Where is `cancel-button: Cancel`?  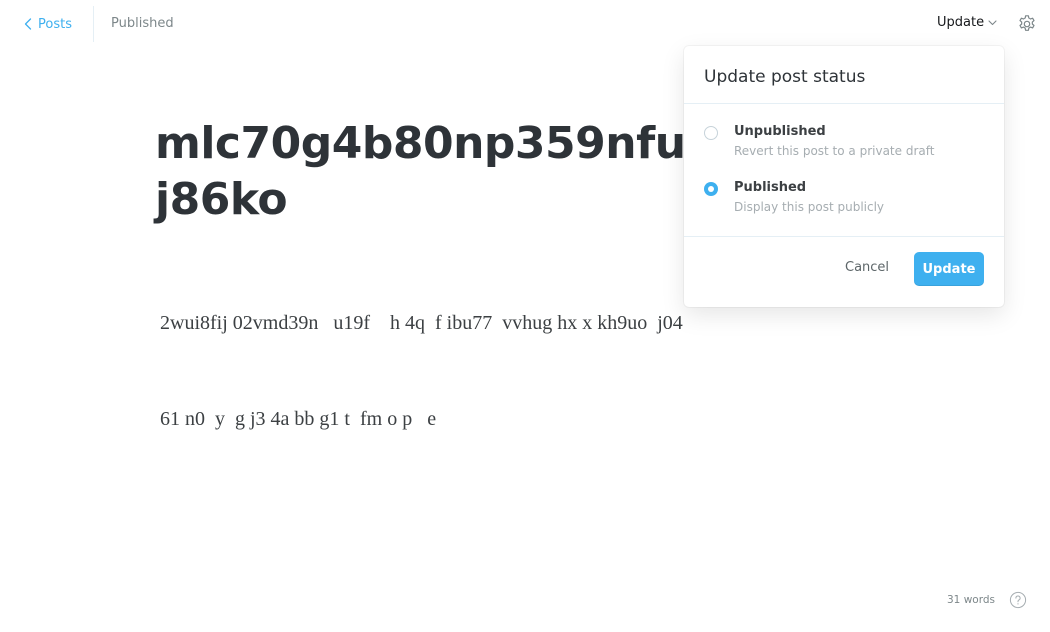
cancel-button: Cancel is located at coordinates (867, 267).